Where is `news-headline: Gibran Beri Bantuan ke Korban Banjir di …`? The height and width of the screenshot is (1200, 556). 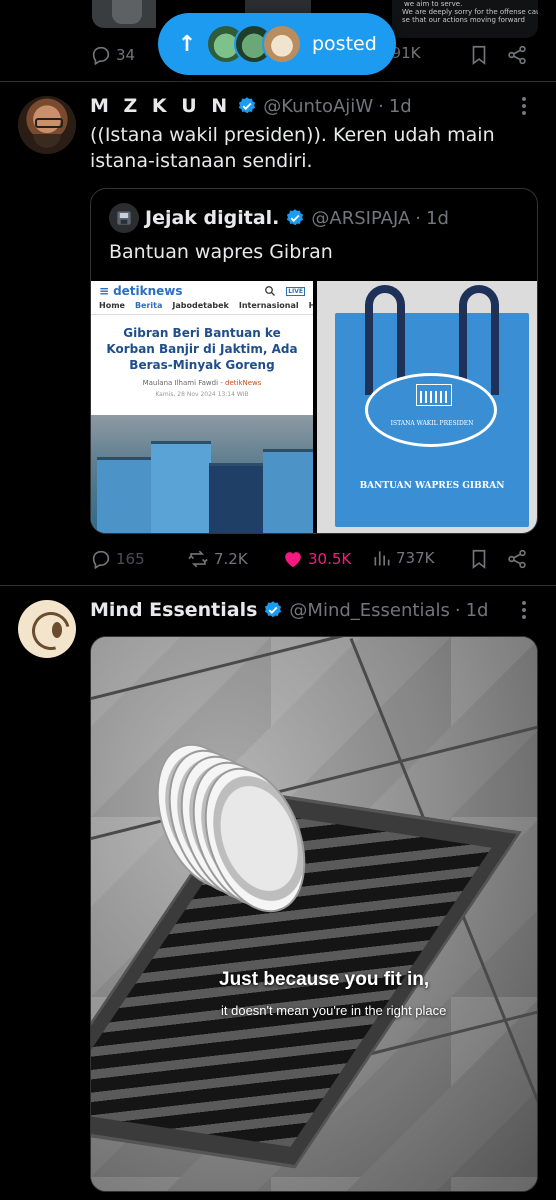 news-headline: Gibran Beri Bantuan ke Korban Banjir di … is located at coordinates (202, 349).